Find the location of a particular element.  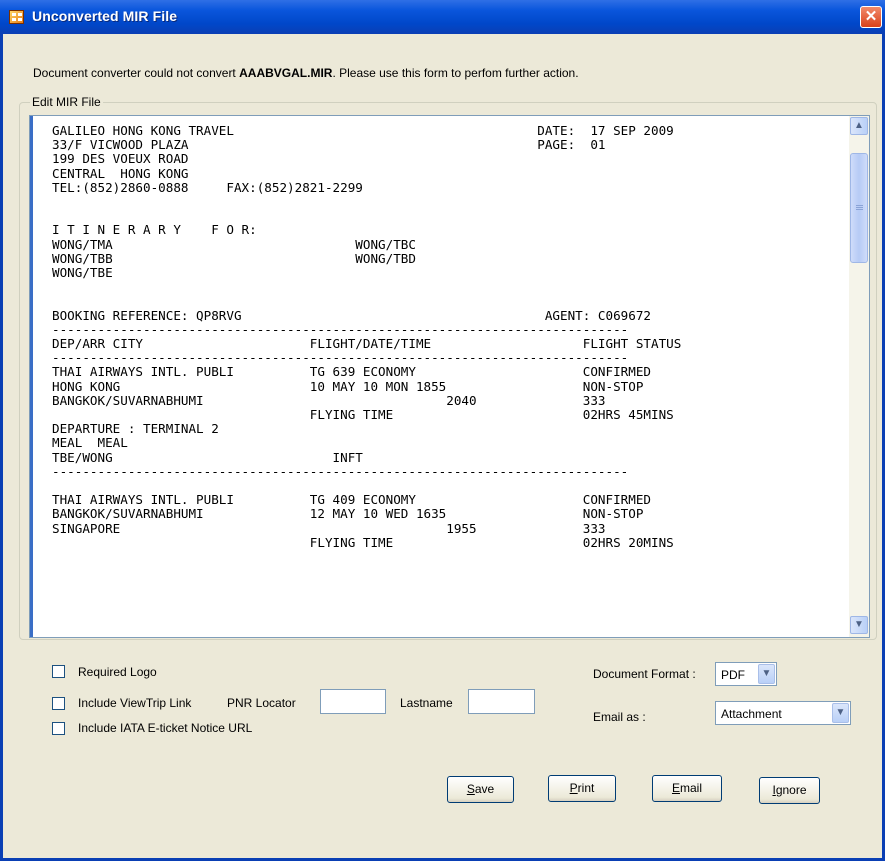

scroll-down-icon: ▼ is located at coordinates (859, 625).